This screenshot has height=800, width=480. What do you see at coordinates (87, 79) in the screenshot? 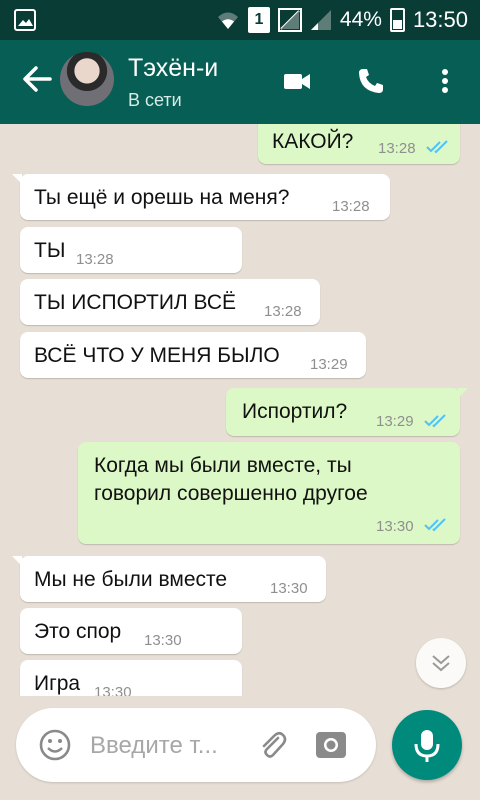
I see `avatar` at bounding box center [87, 79].